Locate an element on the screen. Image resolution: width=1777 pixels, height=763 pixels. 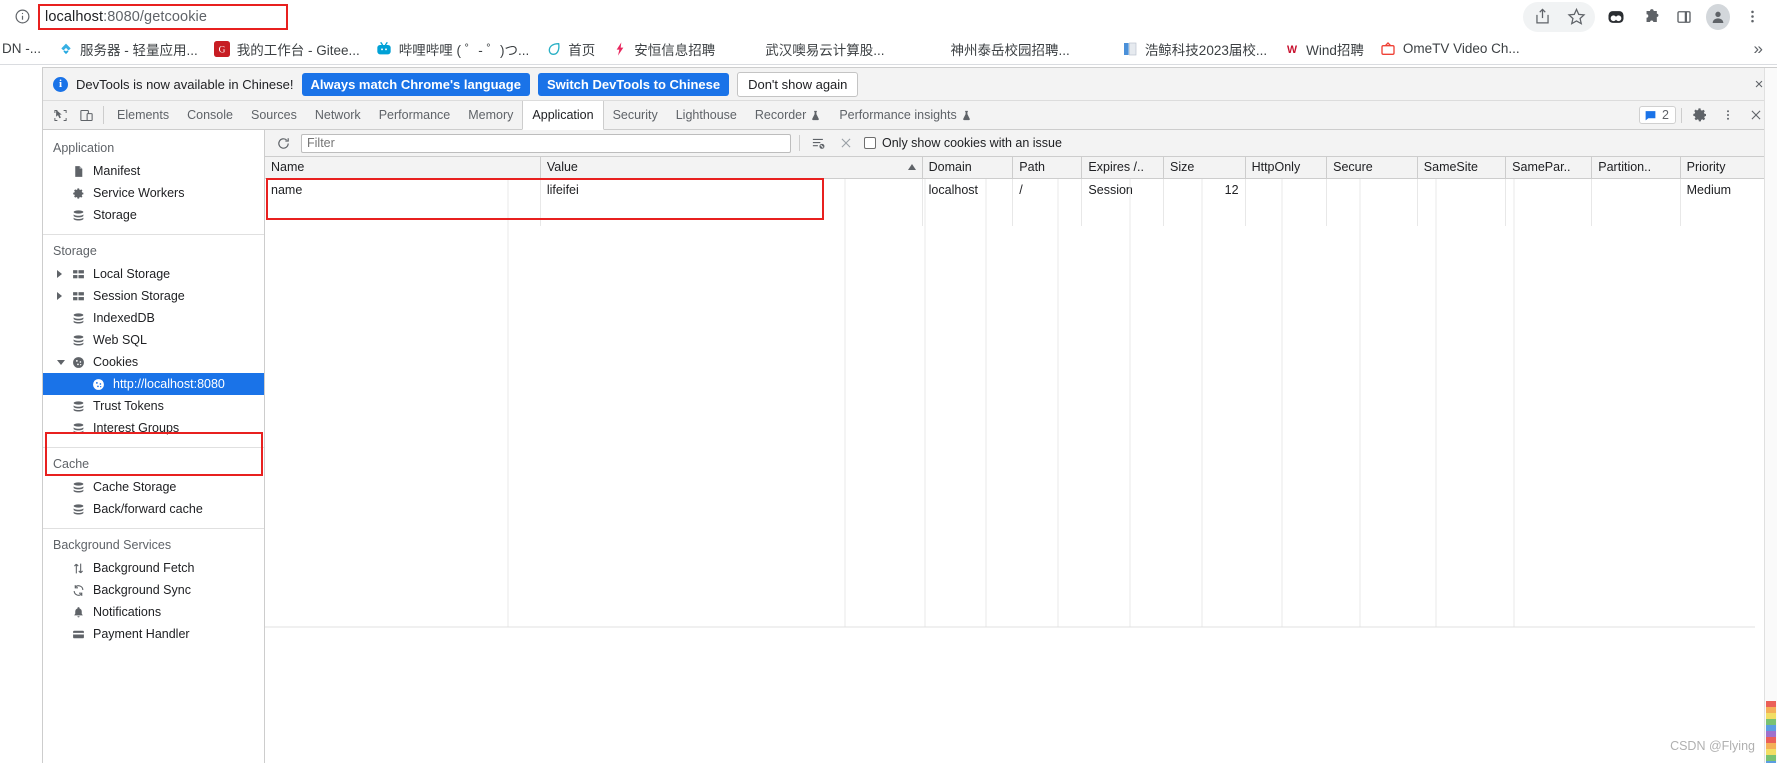
column-header-httponly: HttpOnly is located at coordinates (1286, 168).